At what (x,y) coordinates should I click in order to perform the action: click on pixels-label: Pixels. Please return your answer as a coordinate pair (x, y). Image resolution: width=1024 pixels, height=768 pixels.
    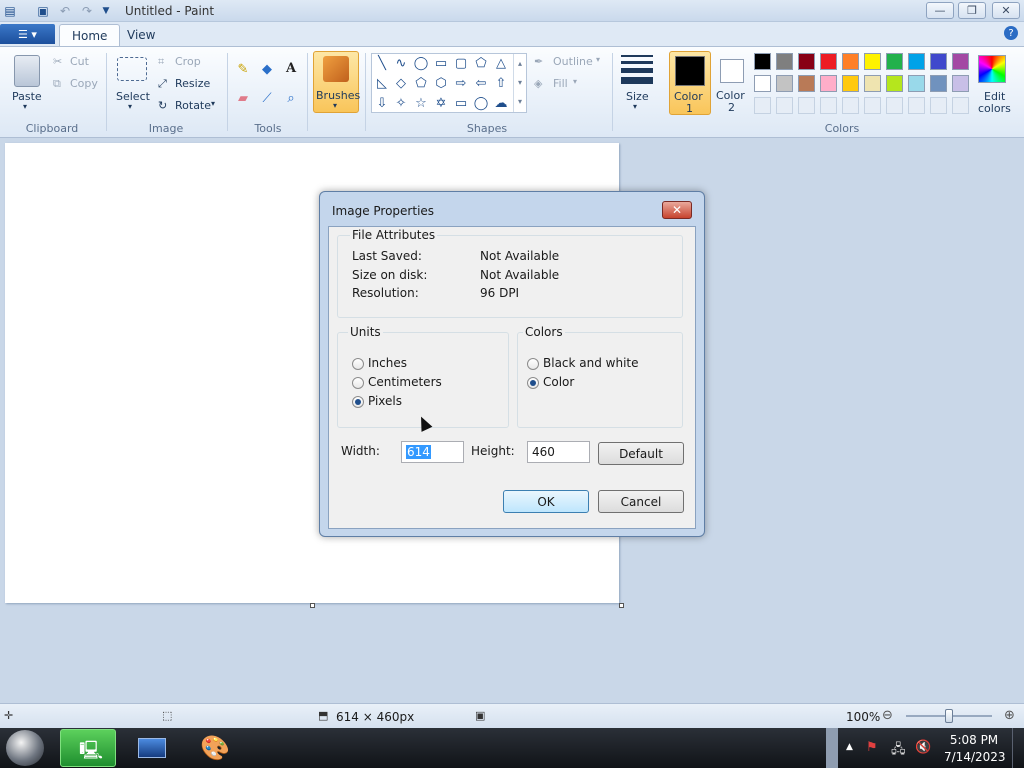
    Looking at the image, I should click on (385, 401).